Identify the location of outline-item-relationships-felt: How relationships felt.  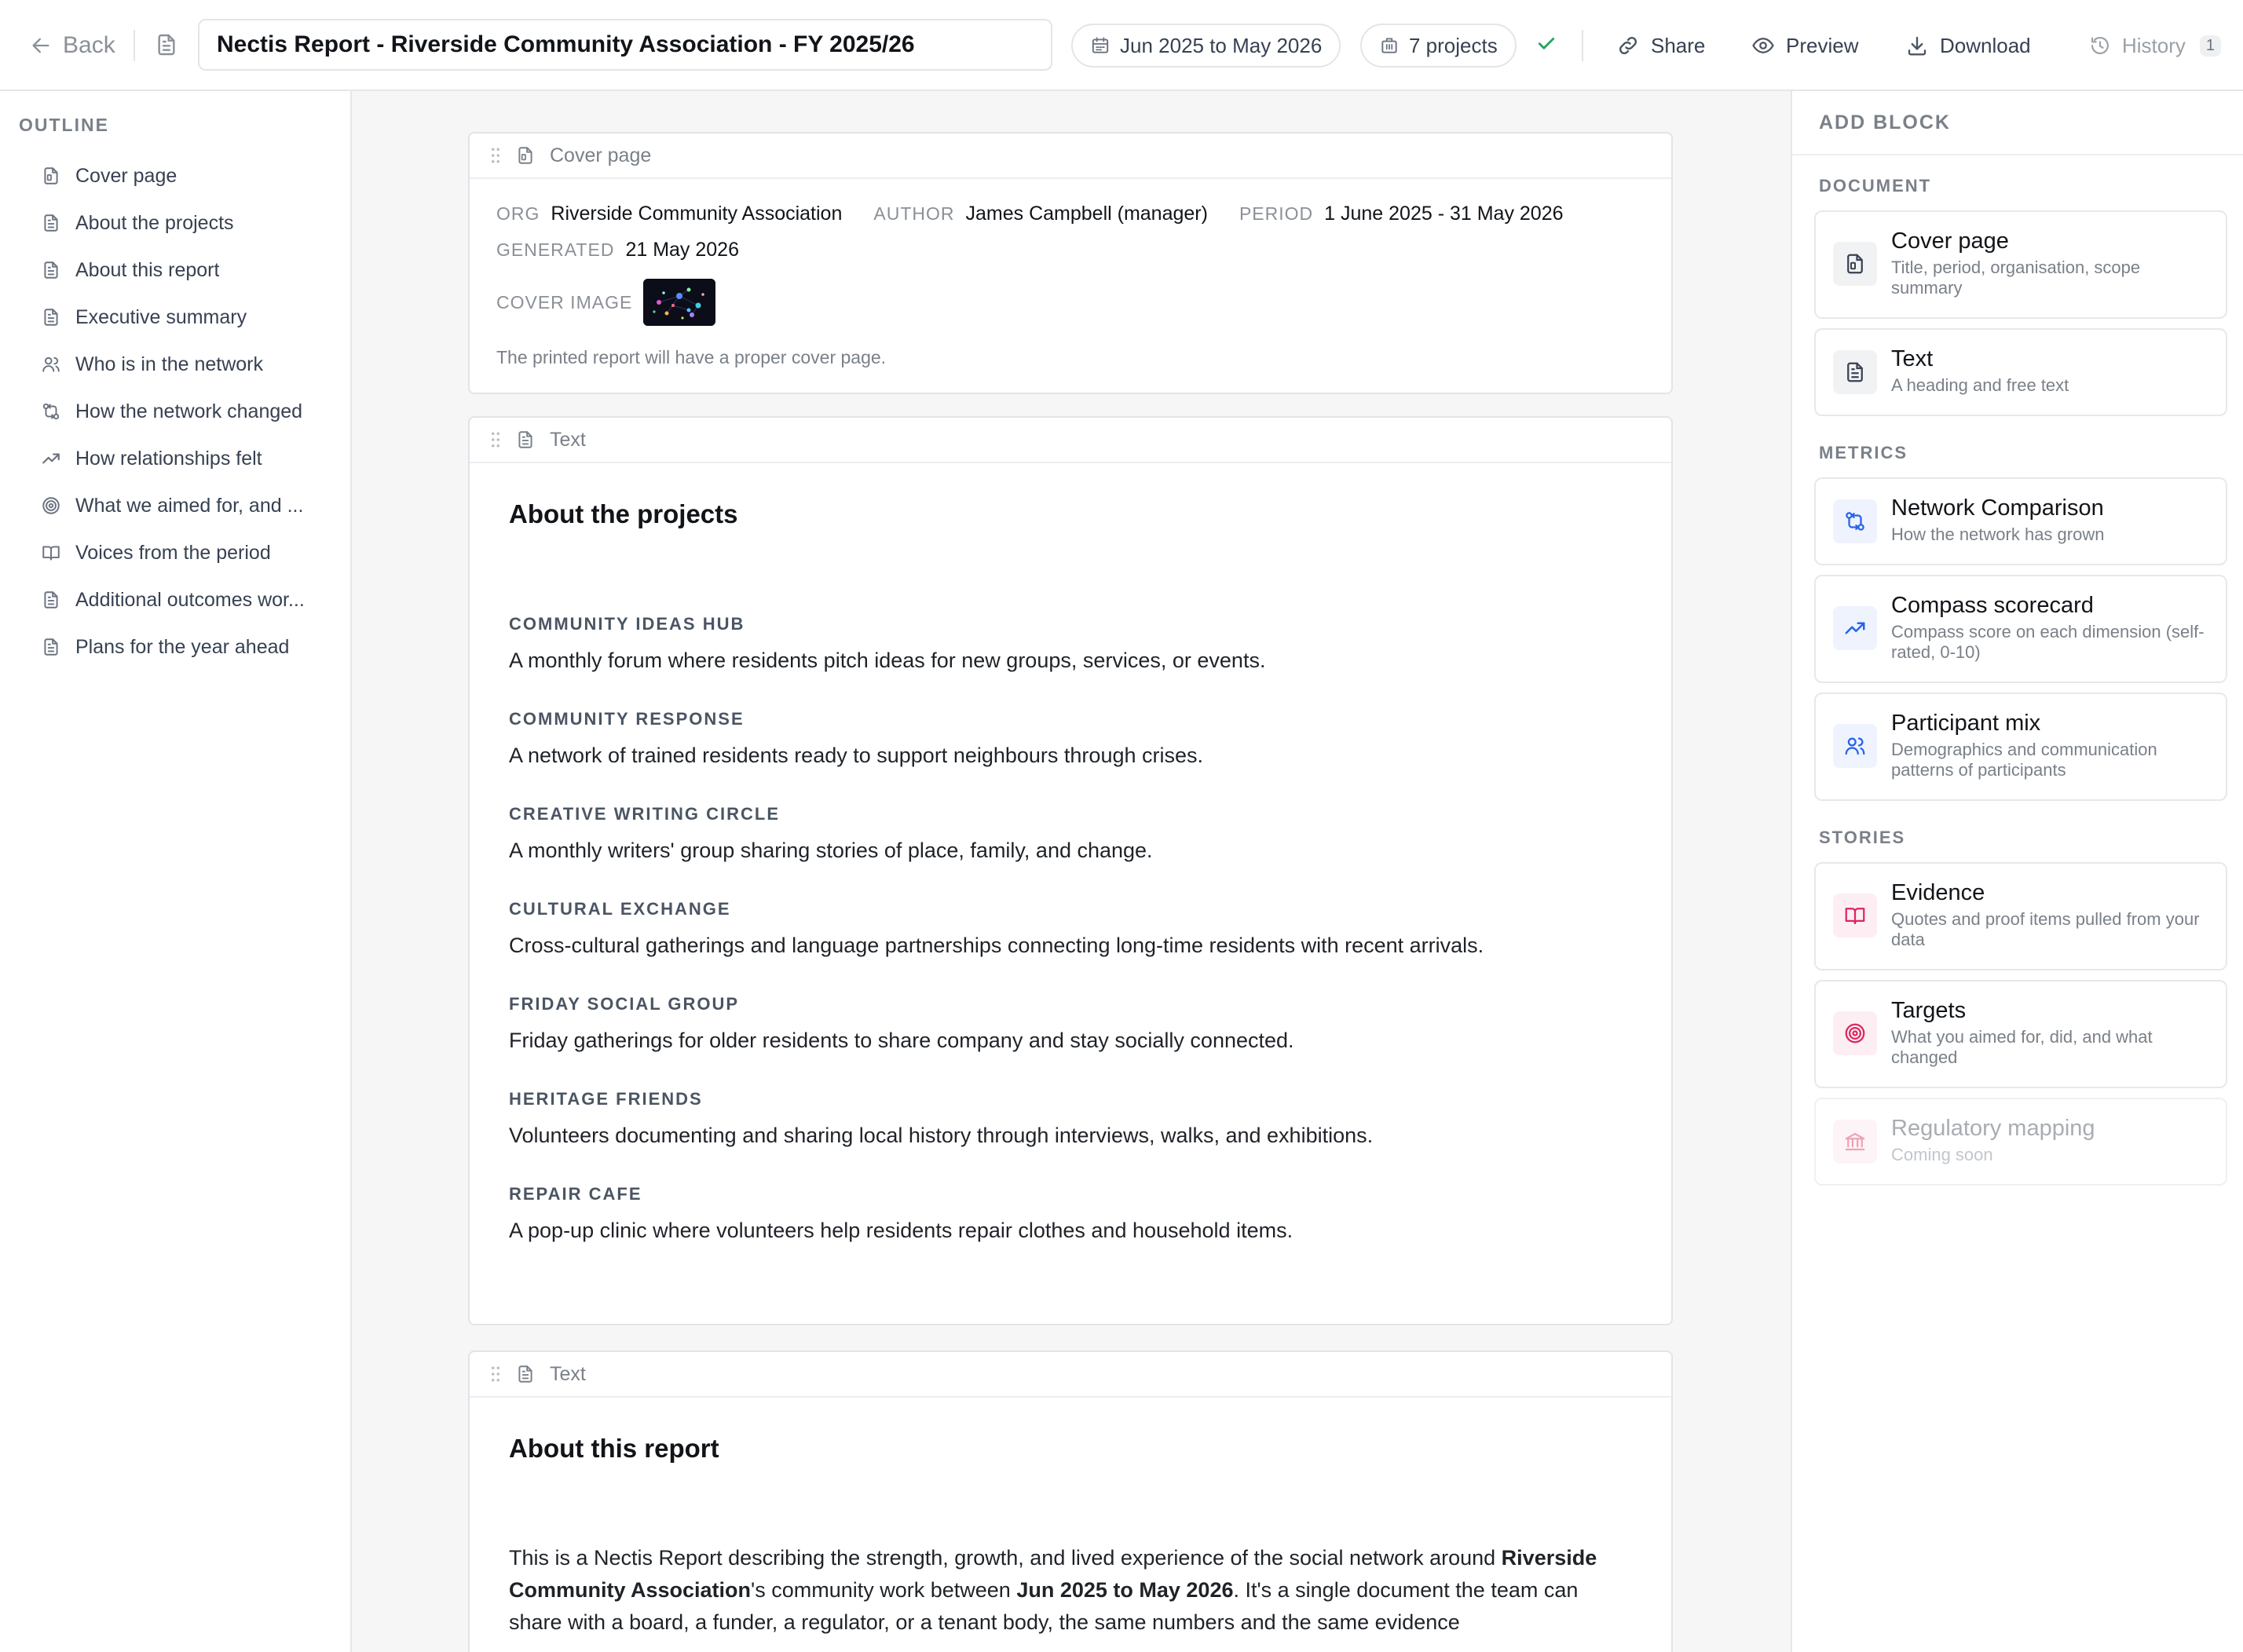
(190, 458).